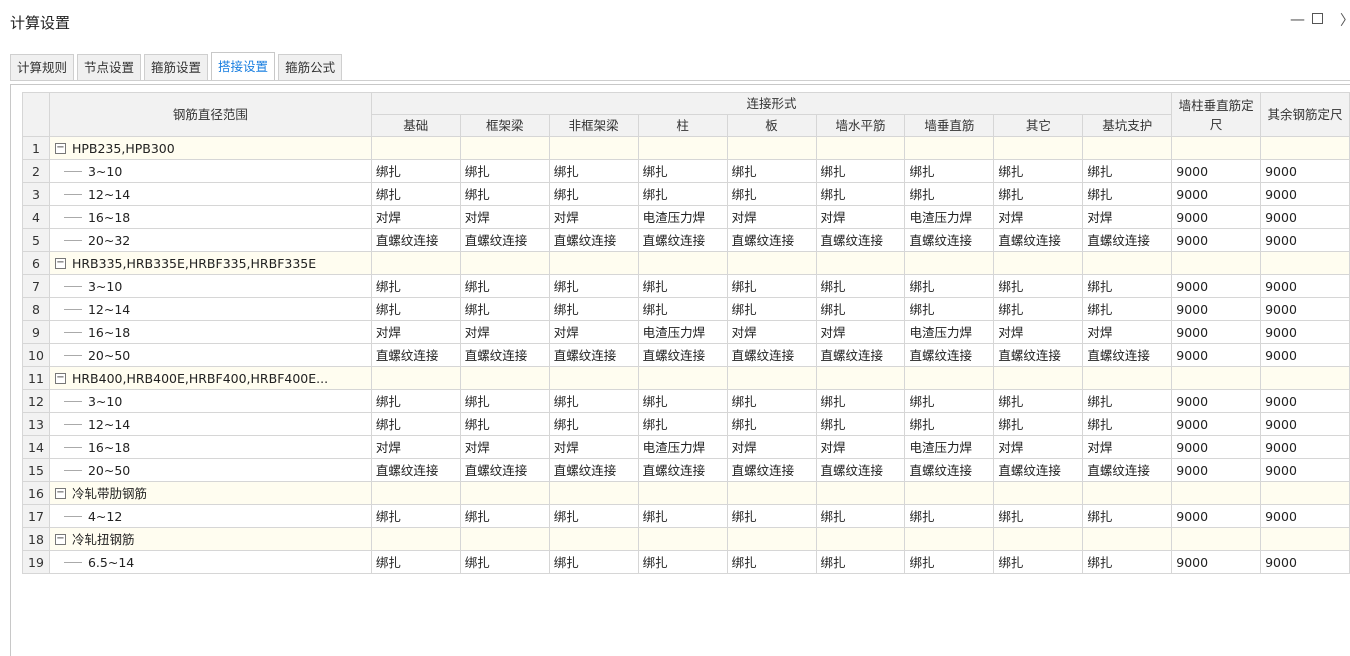 This screenshot has height=656, width=1350. I want to click on row-number: 6, so click(36, 263).